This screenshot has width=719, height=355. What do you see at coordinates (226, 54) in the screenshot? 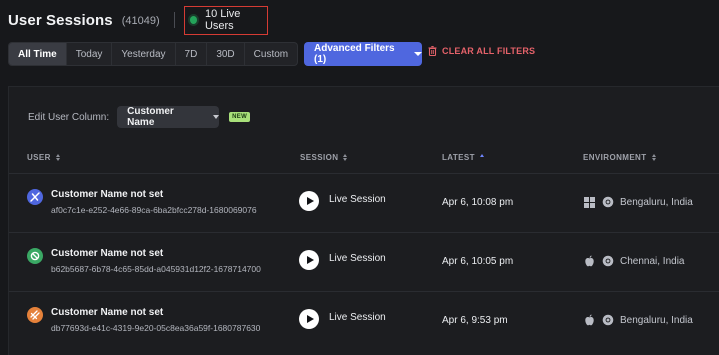
I see `range-30d: 30D` at bounding box center [226, 54].